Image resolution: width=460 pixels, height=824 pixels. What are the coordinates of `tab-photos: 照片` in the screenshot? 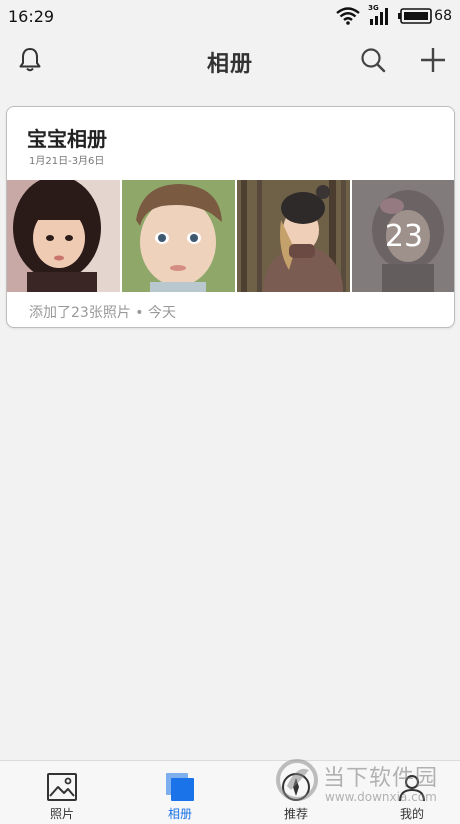 It's located at (62, 792).